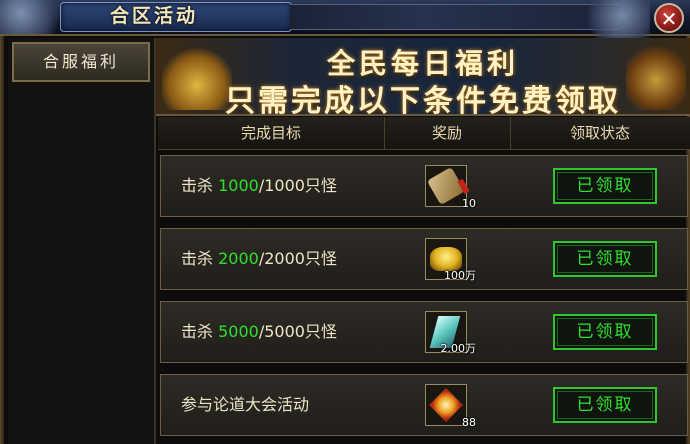 The width and height of the screenshot is (690, 444). I want to click on gem-icon, so click(446, 405).